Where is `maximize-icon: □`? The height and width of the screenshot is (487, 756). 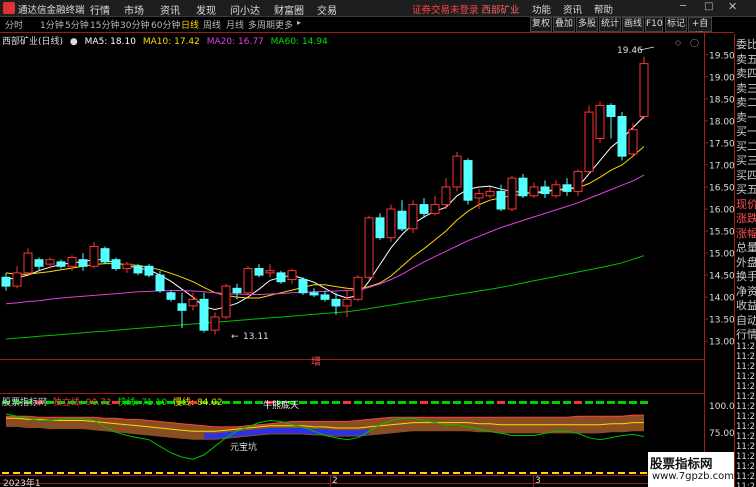
maximize-icon: □ is located at coordinates (708, 6).